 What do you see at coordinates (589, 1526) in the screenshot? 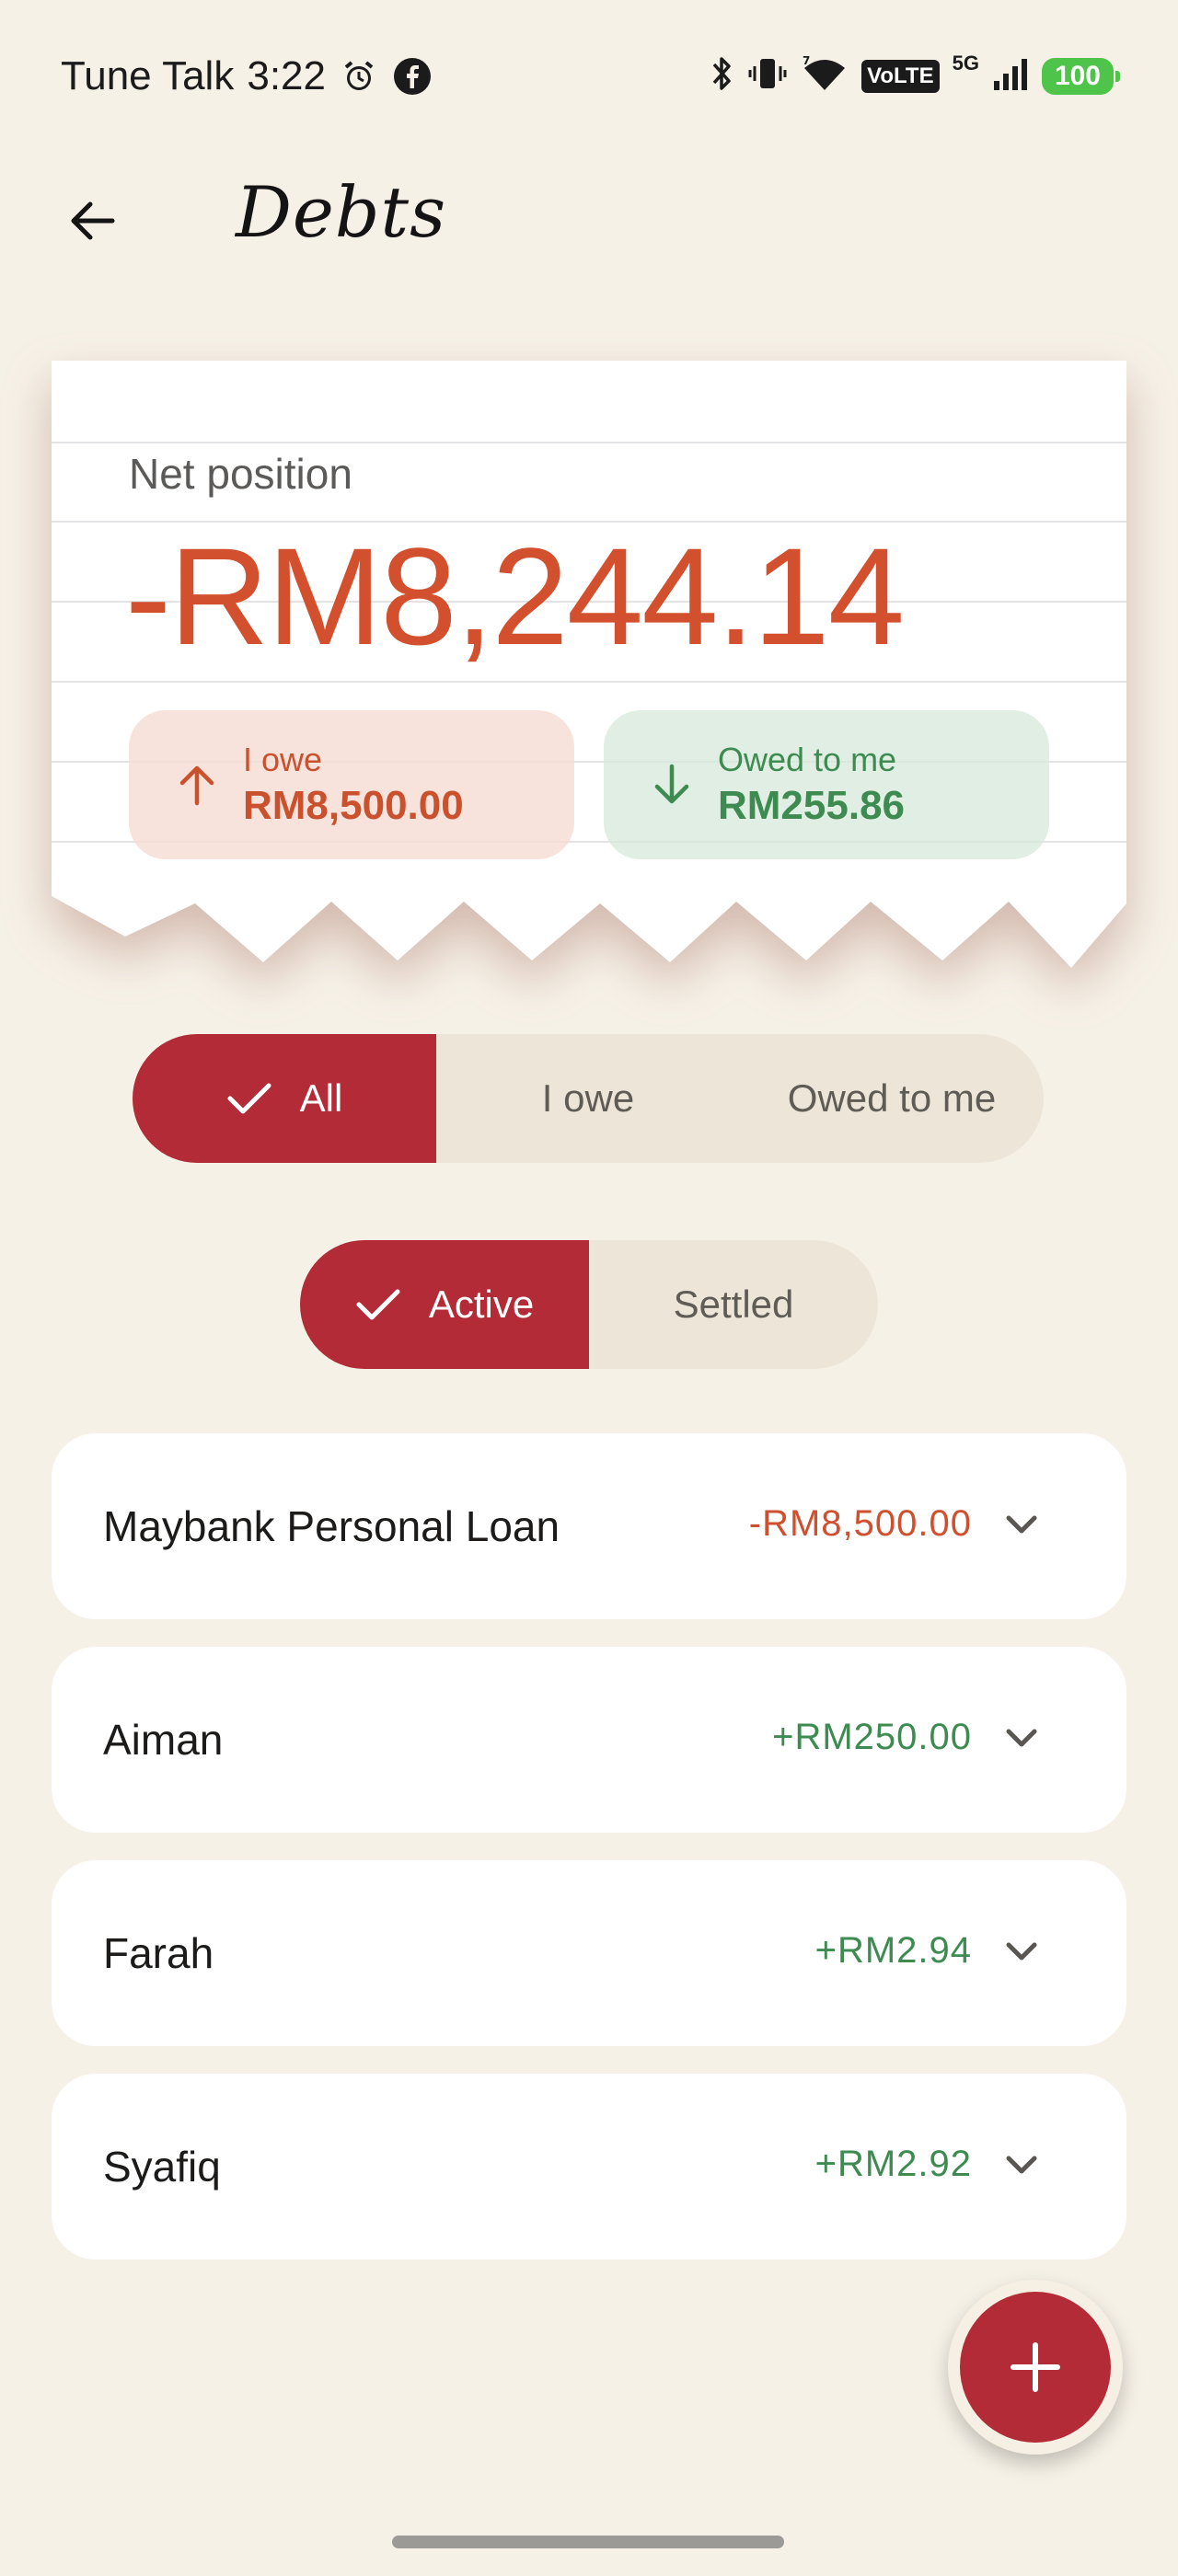
I see `list-item: Maybank Personal Loan -RM8,500.00` at bounding box center [589, 1526].